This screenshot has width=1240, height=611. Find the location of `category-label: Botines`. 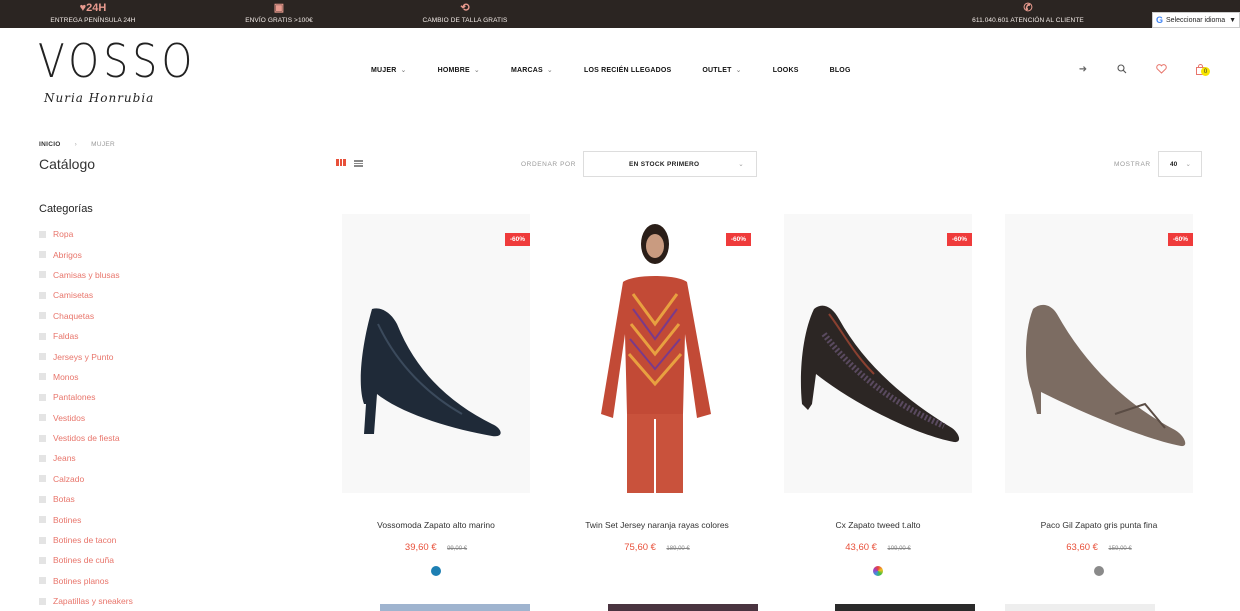

category-label: Botines is located at coordinates (67, 519).